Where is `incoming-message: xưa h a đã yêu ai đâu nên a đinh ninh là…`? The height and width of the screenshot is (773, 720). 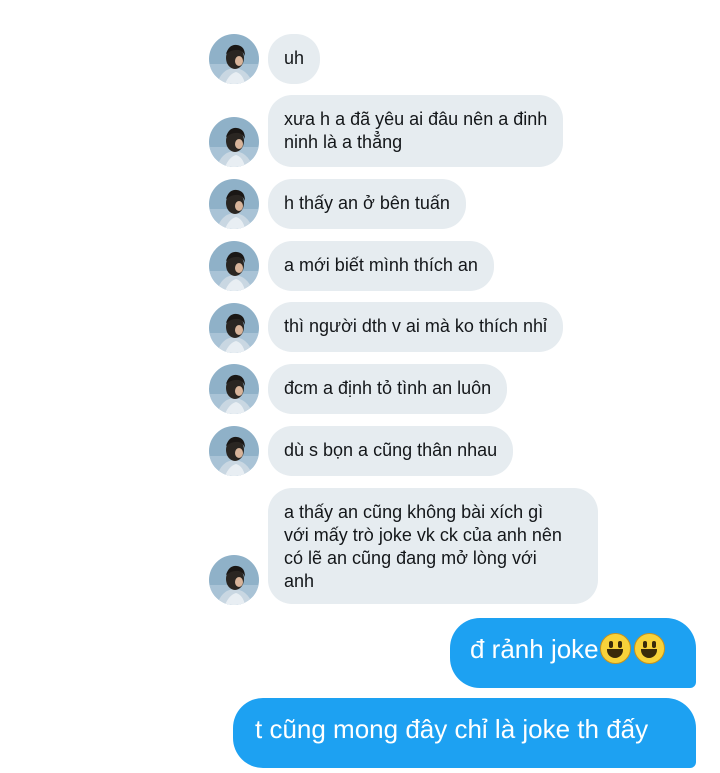
incoming-message: xưa h a đã yêu ai đâu nên a đinh ninh là… is located at coordinates (416, 131).